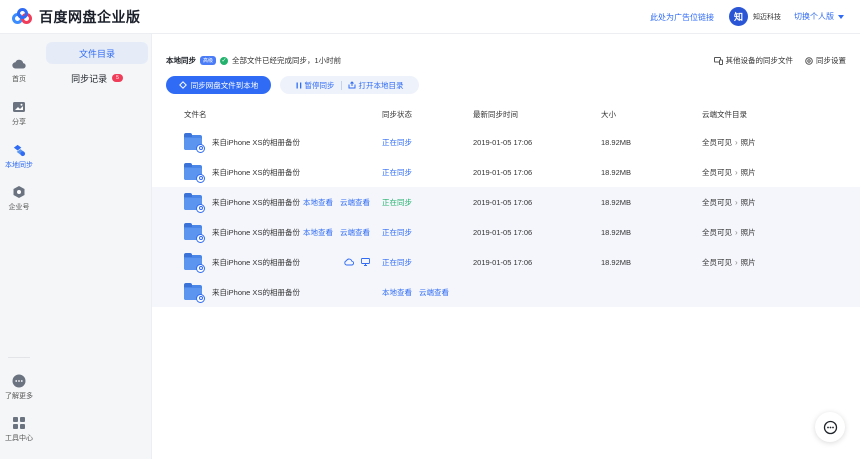 This screenshot has height=459, width=860. What do you see at coordinates (19, 150) in the screenshot?
I see `sync-icon` at bounding box center [19, 150].